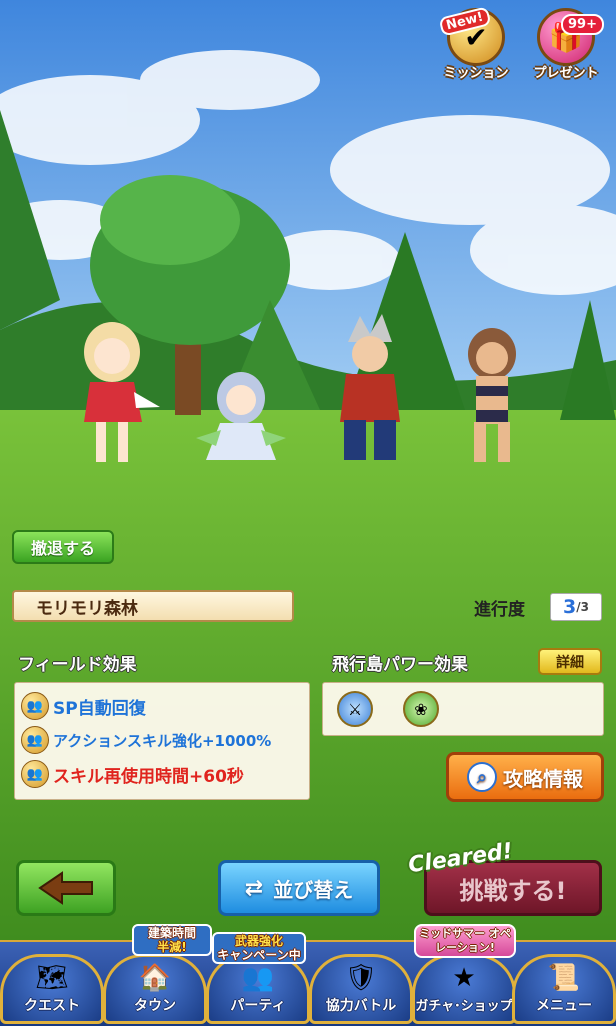 The image size is (616, 1026). What do you see at coordinates (172, 947) in the screenshot?
I see `town-badge-line2: 半減!` at bounding box center [172, 947].